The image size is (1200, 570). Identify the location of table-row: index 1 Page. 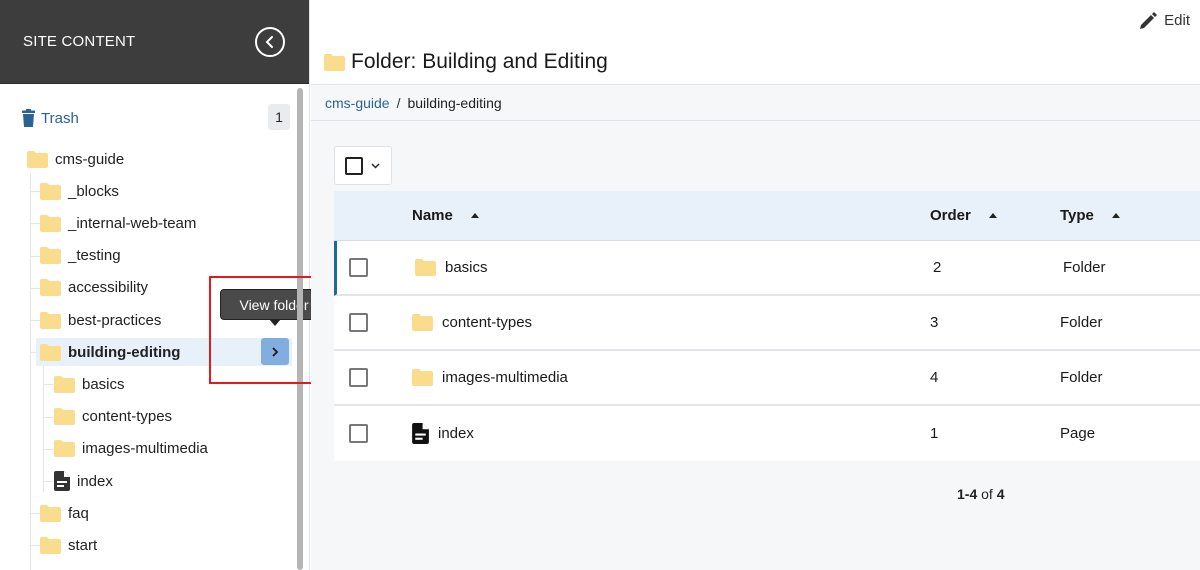
(767, 433).